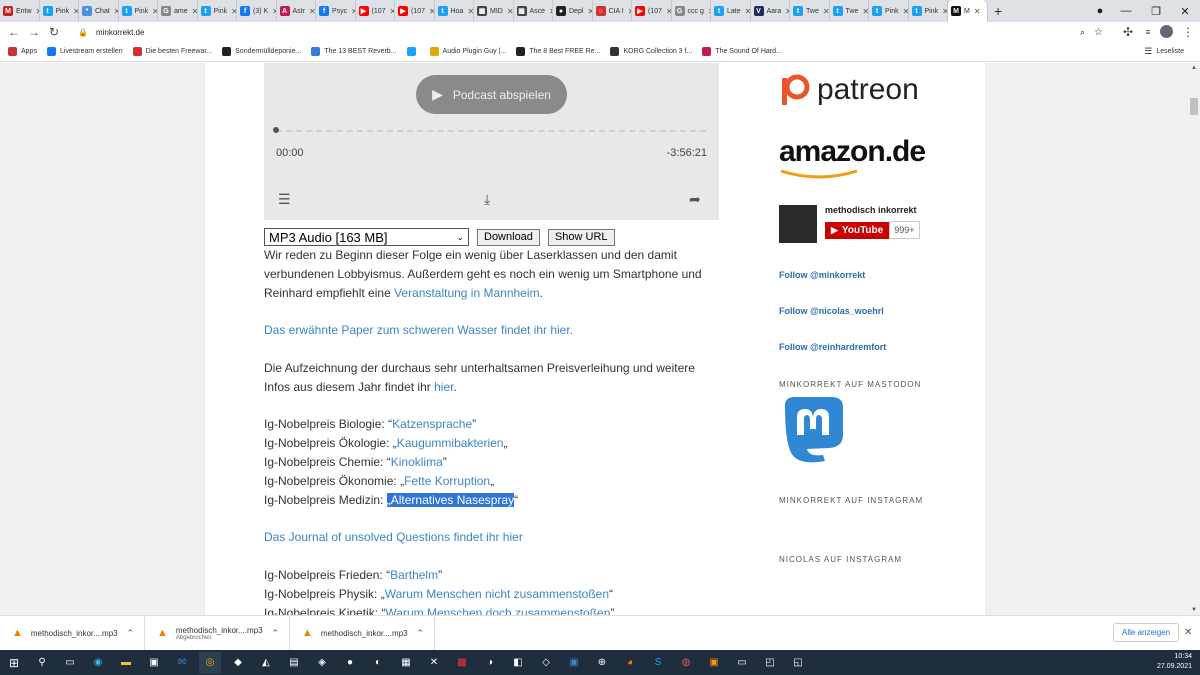  I want to click on chapters-icon: ☰, so click(284, 199).